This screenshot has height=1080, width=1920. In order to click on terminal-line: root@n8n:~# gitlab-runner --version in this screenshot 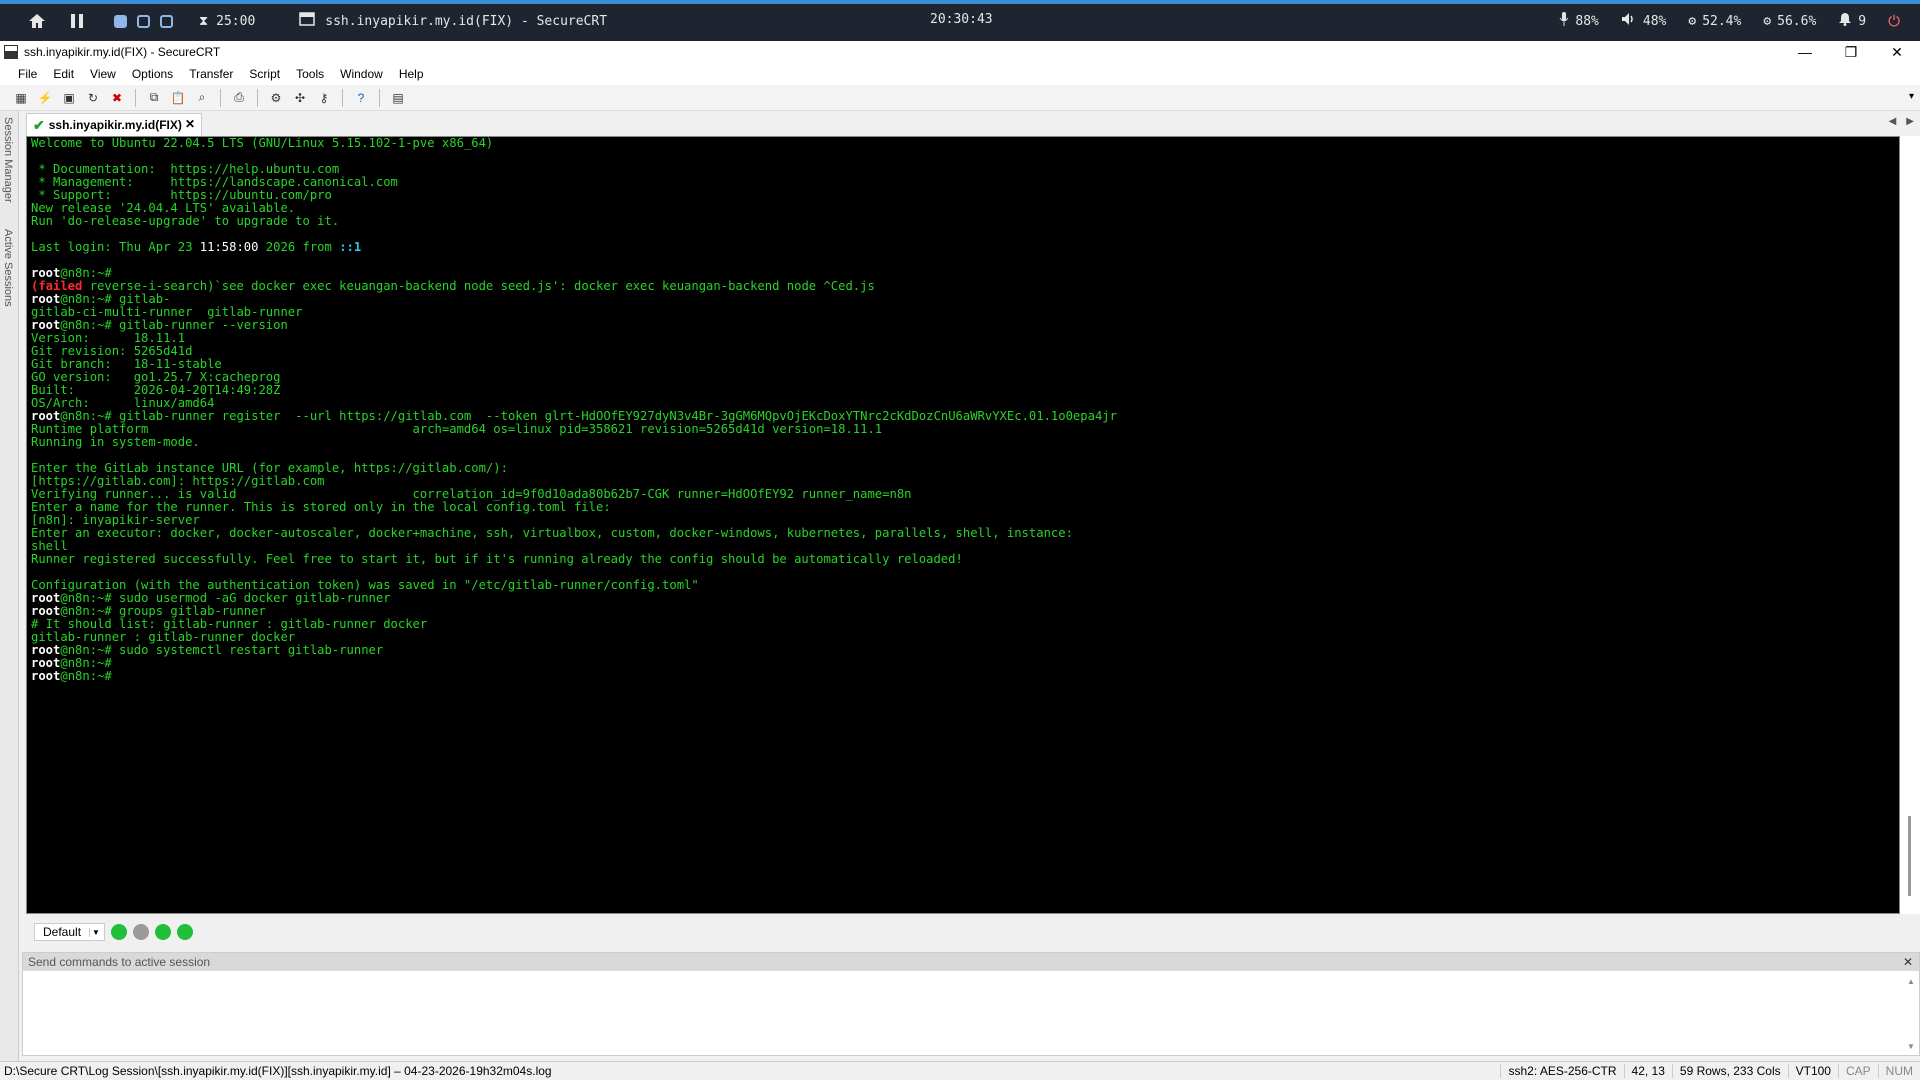, I will do `click(965, 325)`.